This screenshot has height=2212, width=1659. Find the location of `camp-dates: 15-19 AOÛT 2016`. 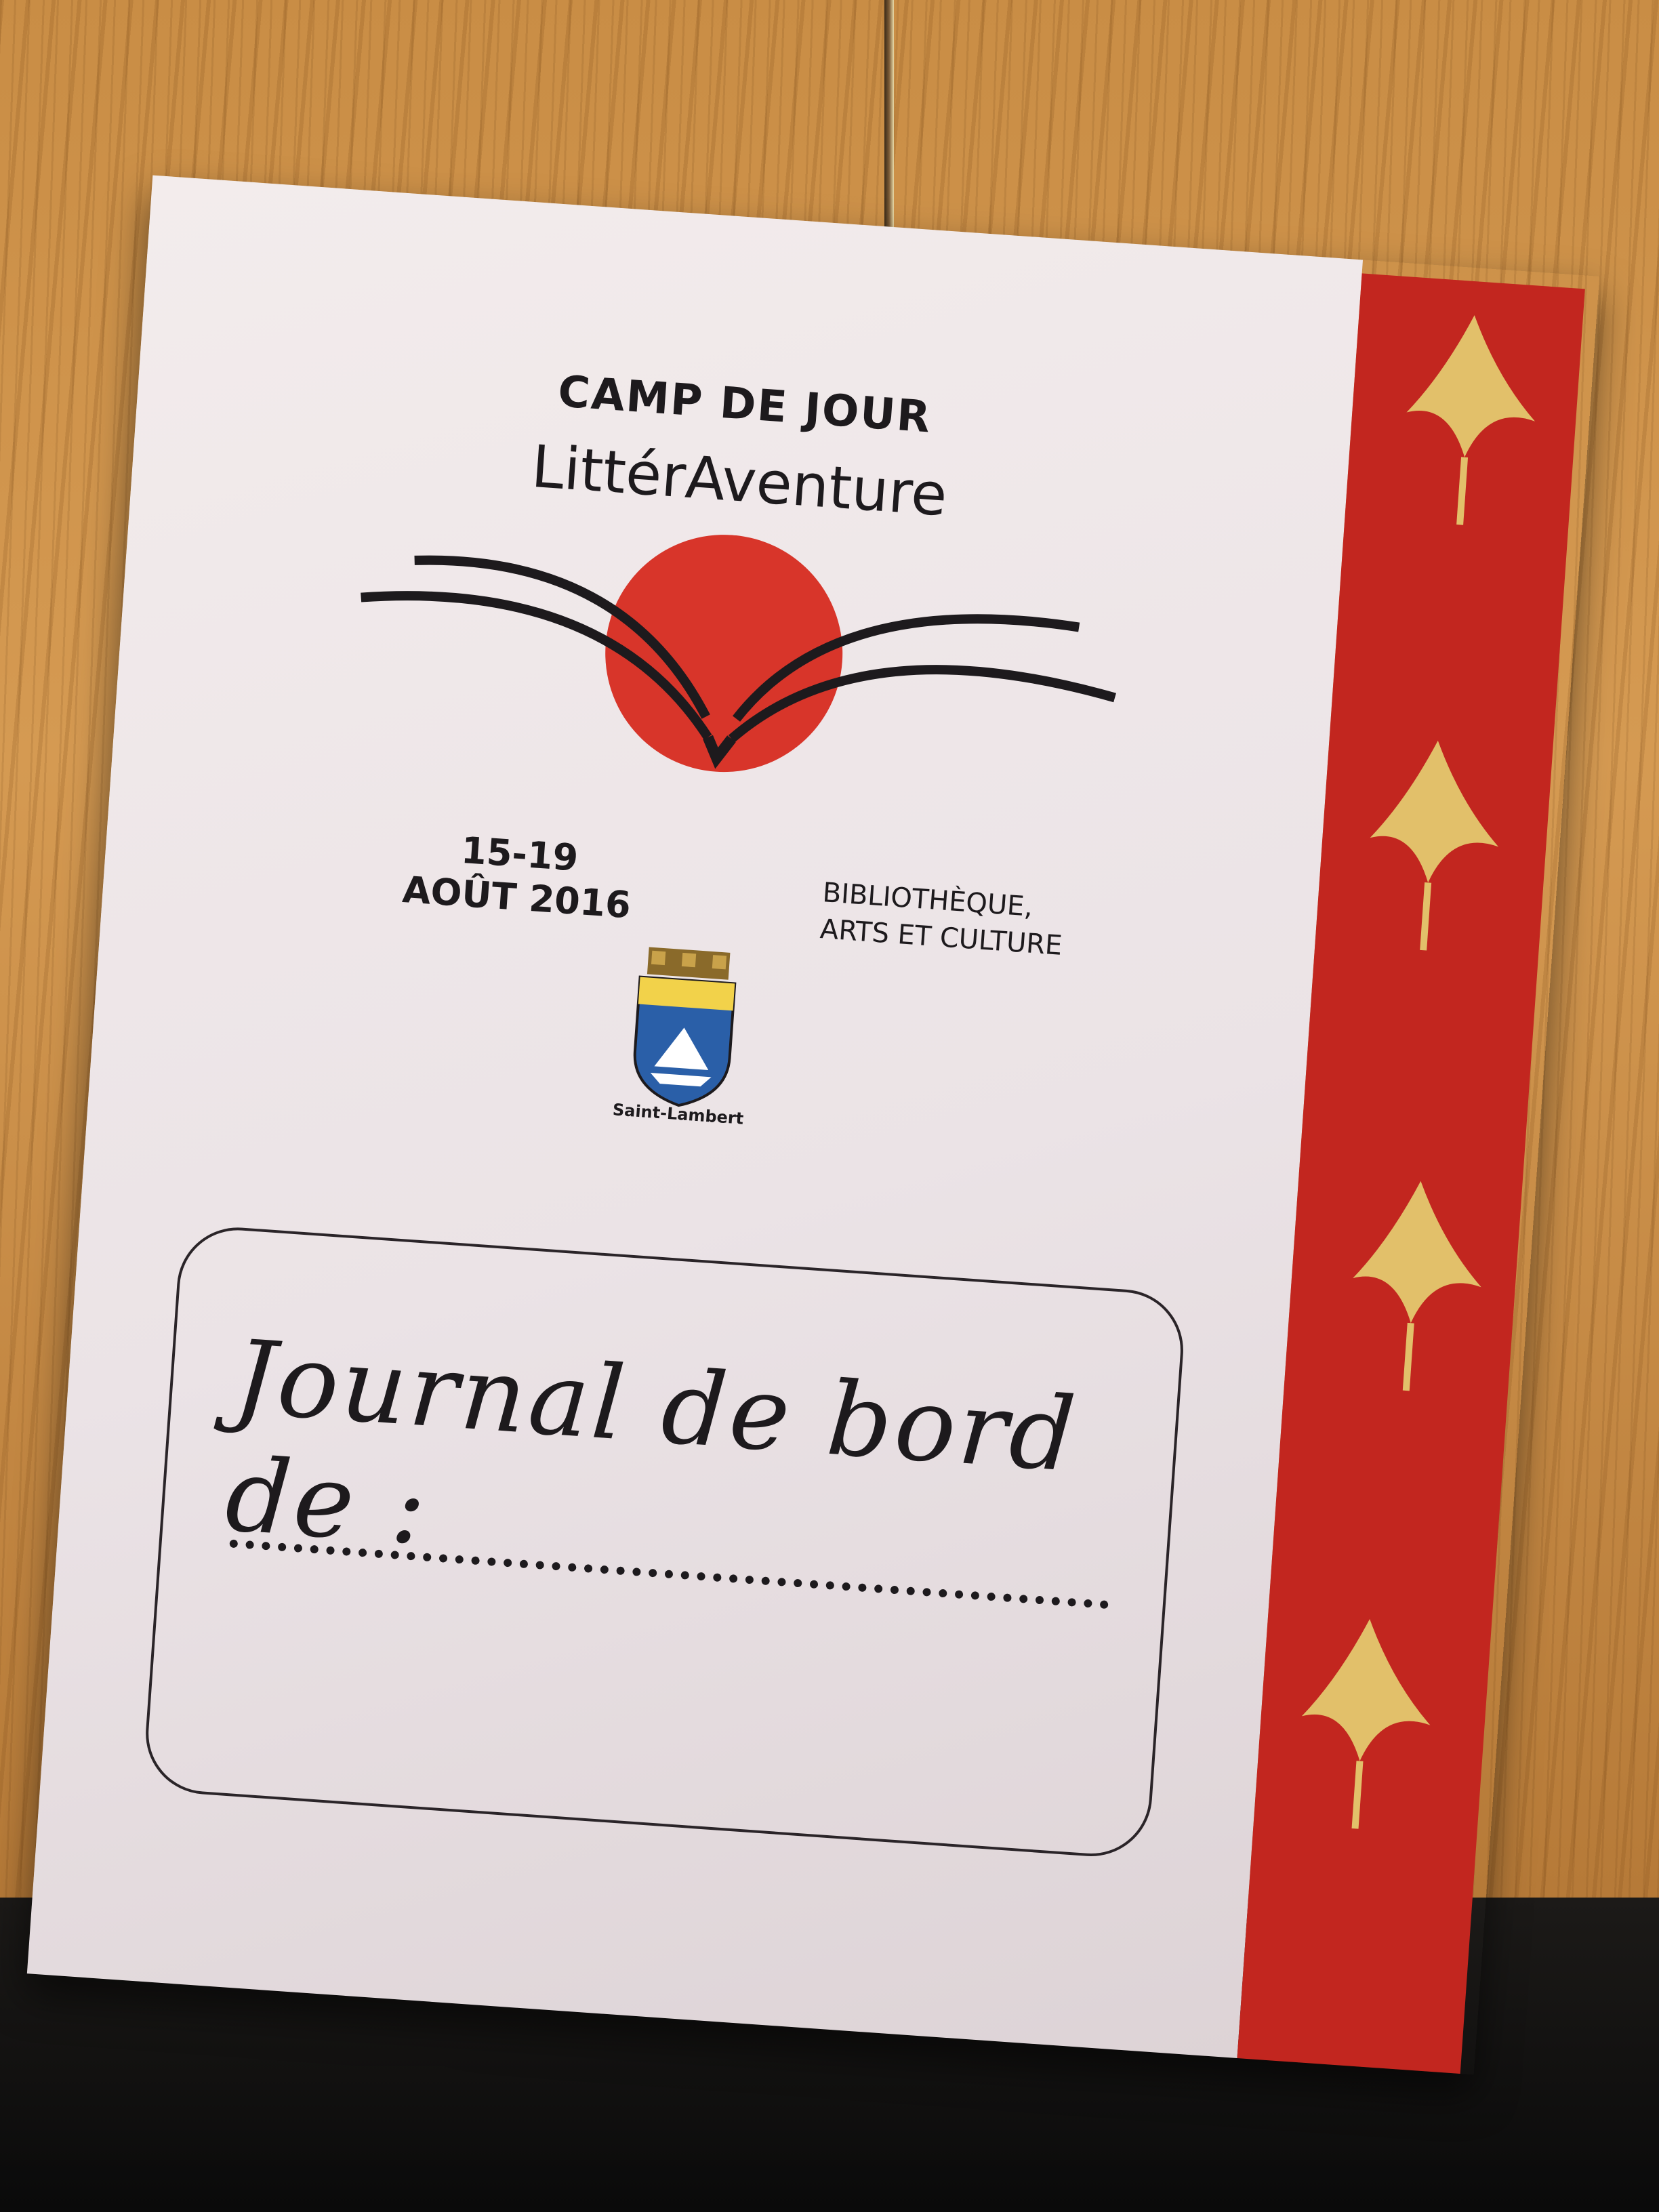

camp-dates: 15-19 AOÛT 2016 is located at coordinates (518, 876).